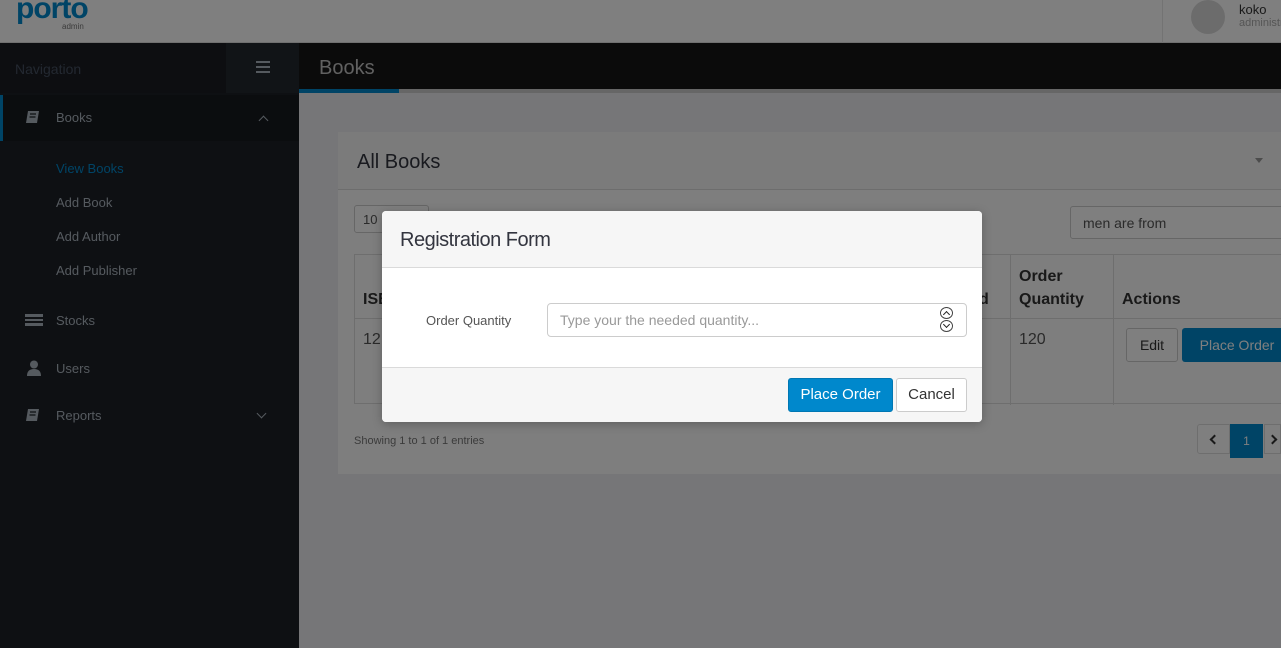 The image size is (1281, 648). Describe the element at coordinates (475, 240) in the screenshot. I see `modal-title: Registration Form` at that location.